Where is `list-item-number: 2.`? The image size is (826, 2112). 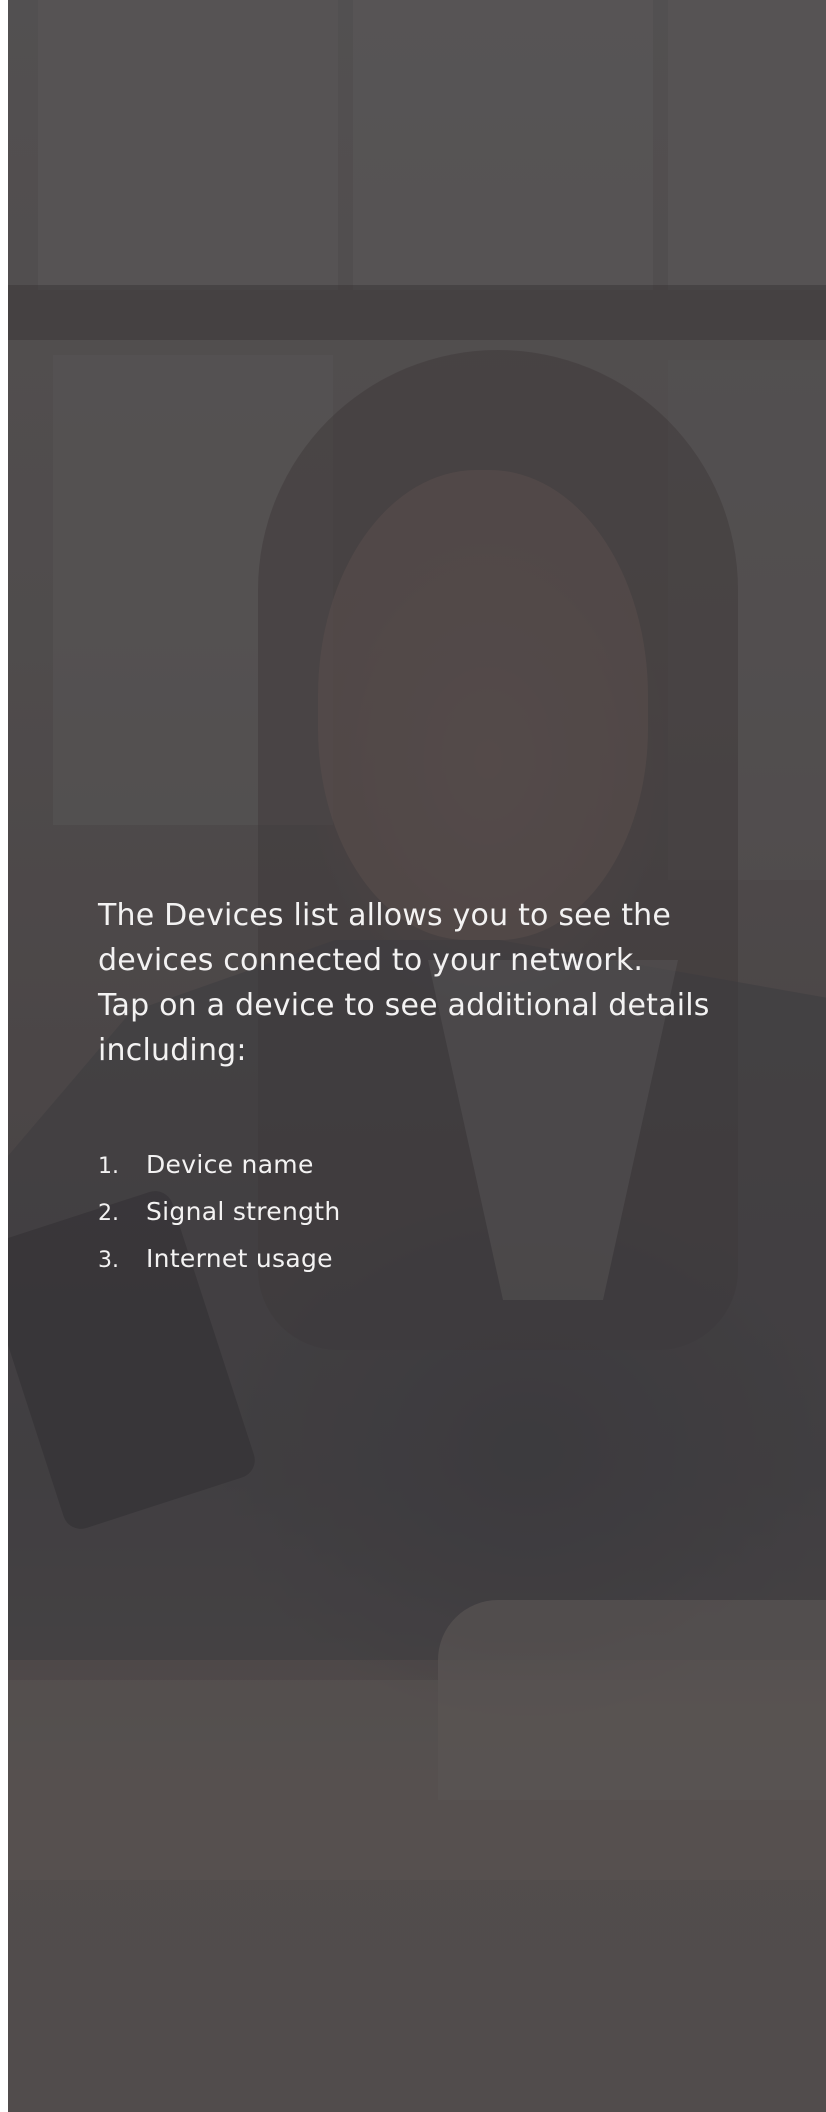 list-item-number: 2. is located at coordinates (108, 1213).